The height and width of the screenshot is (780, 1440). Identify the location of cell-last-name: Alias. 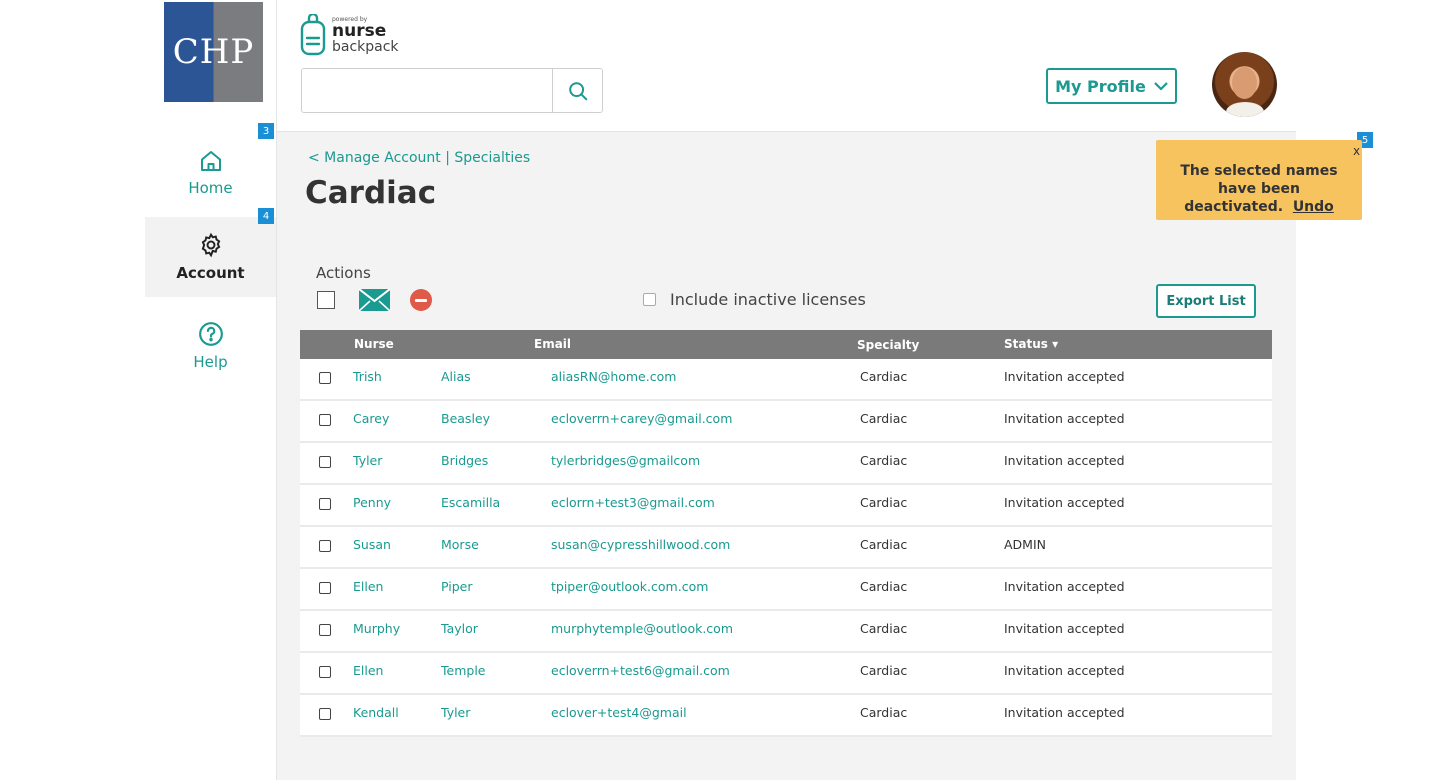
(456, 376).